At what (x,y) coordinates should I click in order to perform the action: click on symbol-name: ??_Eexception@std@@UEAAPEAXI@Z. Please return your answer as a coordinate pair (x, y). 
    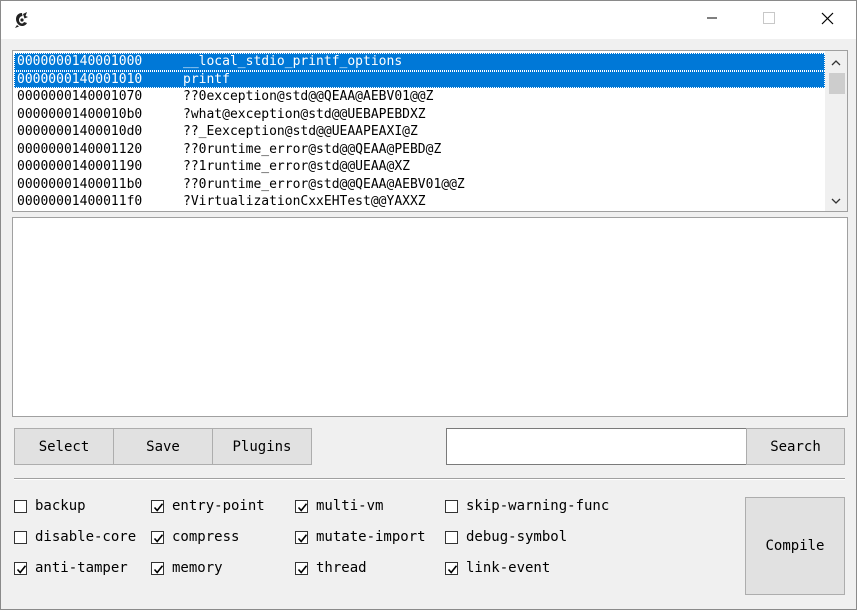
    Looking at the image, I should click on (300, 131).